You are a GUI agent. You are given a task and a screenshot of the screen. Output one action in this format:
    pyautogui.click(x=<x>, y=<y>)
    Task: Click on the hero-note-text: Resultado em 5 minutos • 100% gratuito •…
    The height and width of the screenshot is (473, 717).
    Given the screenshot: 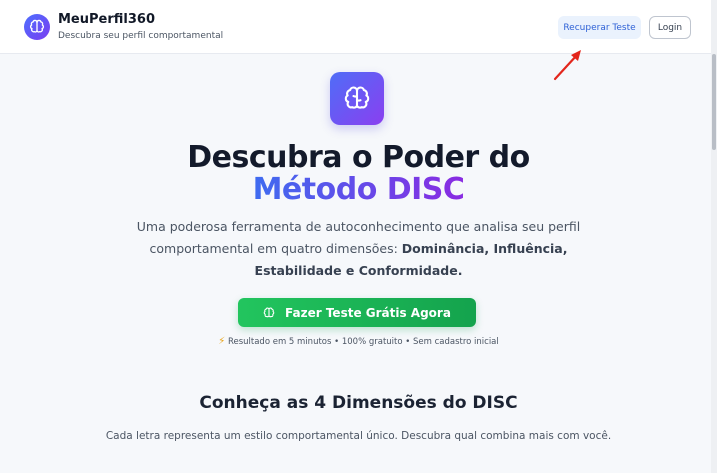 What is the action you would take?
    pyautogui.click(x=363, y=342)
    